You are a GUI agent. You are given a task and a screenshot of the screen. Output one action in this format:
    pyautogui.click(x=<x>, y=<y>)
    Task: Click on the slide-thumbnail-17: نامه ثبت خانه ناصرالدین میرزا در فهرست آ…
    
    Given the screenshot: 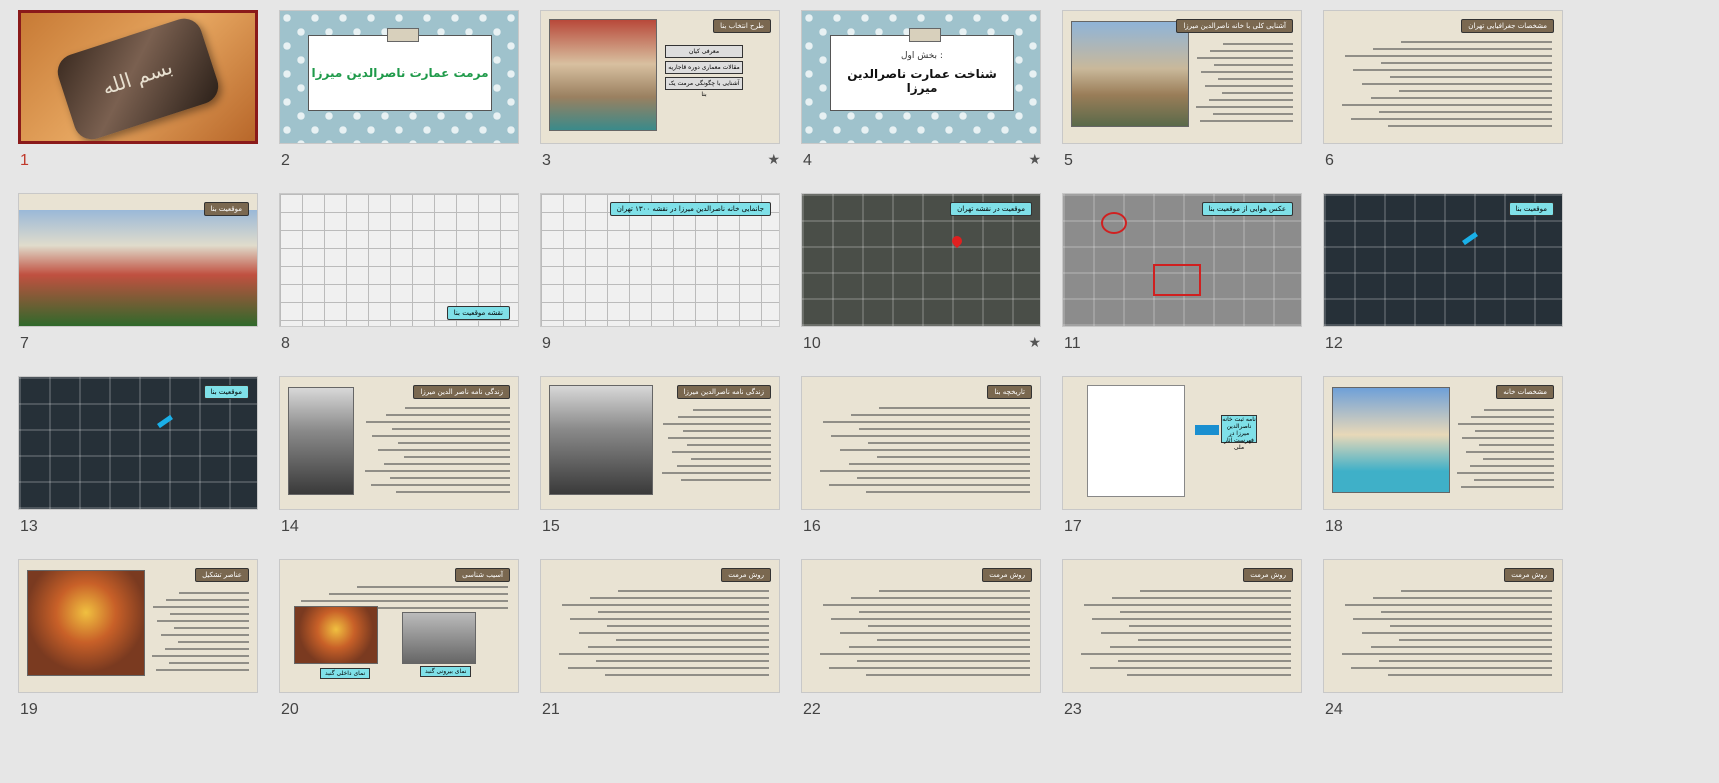 What is the action you would take?
    pyautogui.click(x=1183, y=463)
    